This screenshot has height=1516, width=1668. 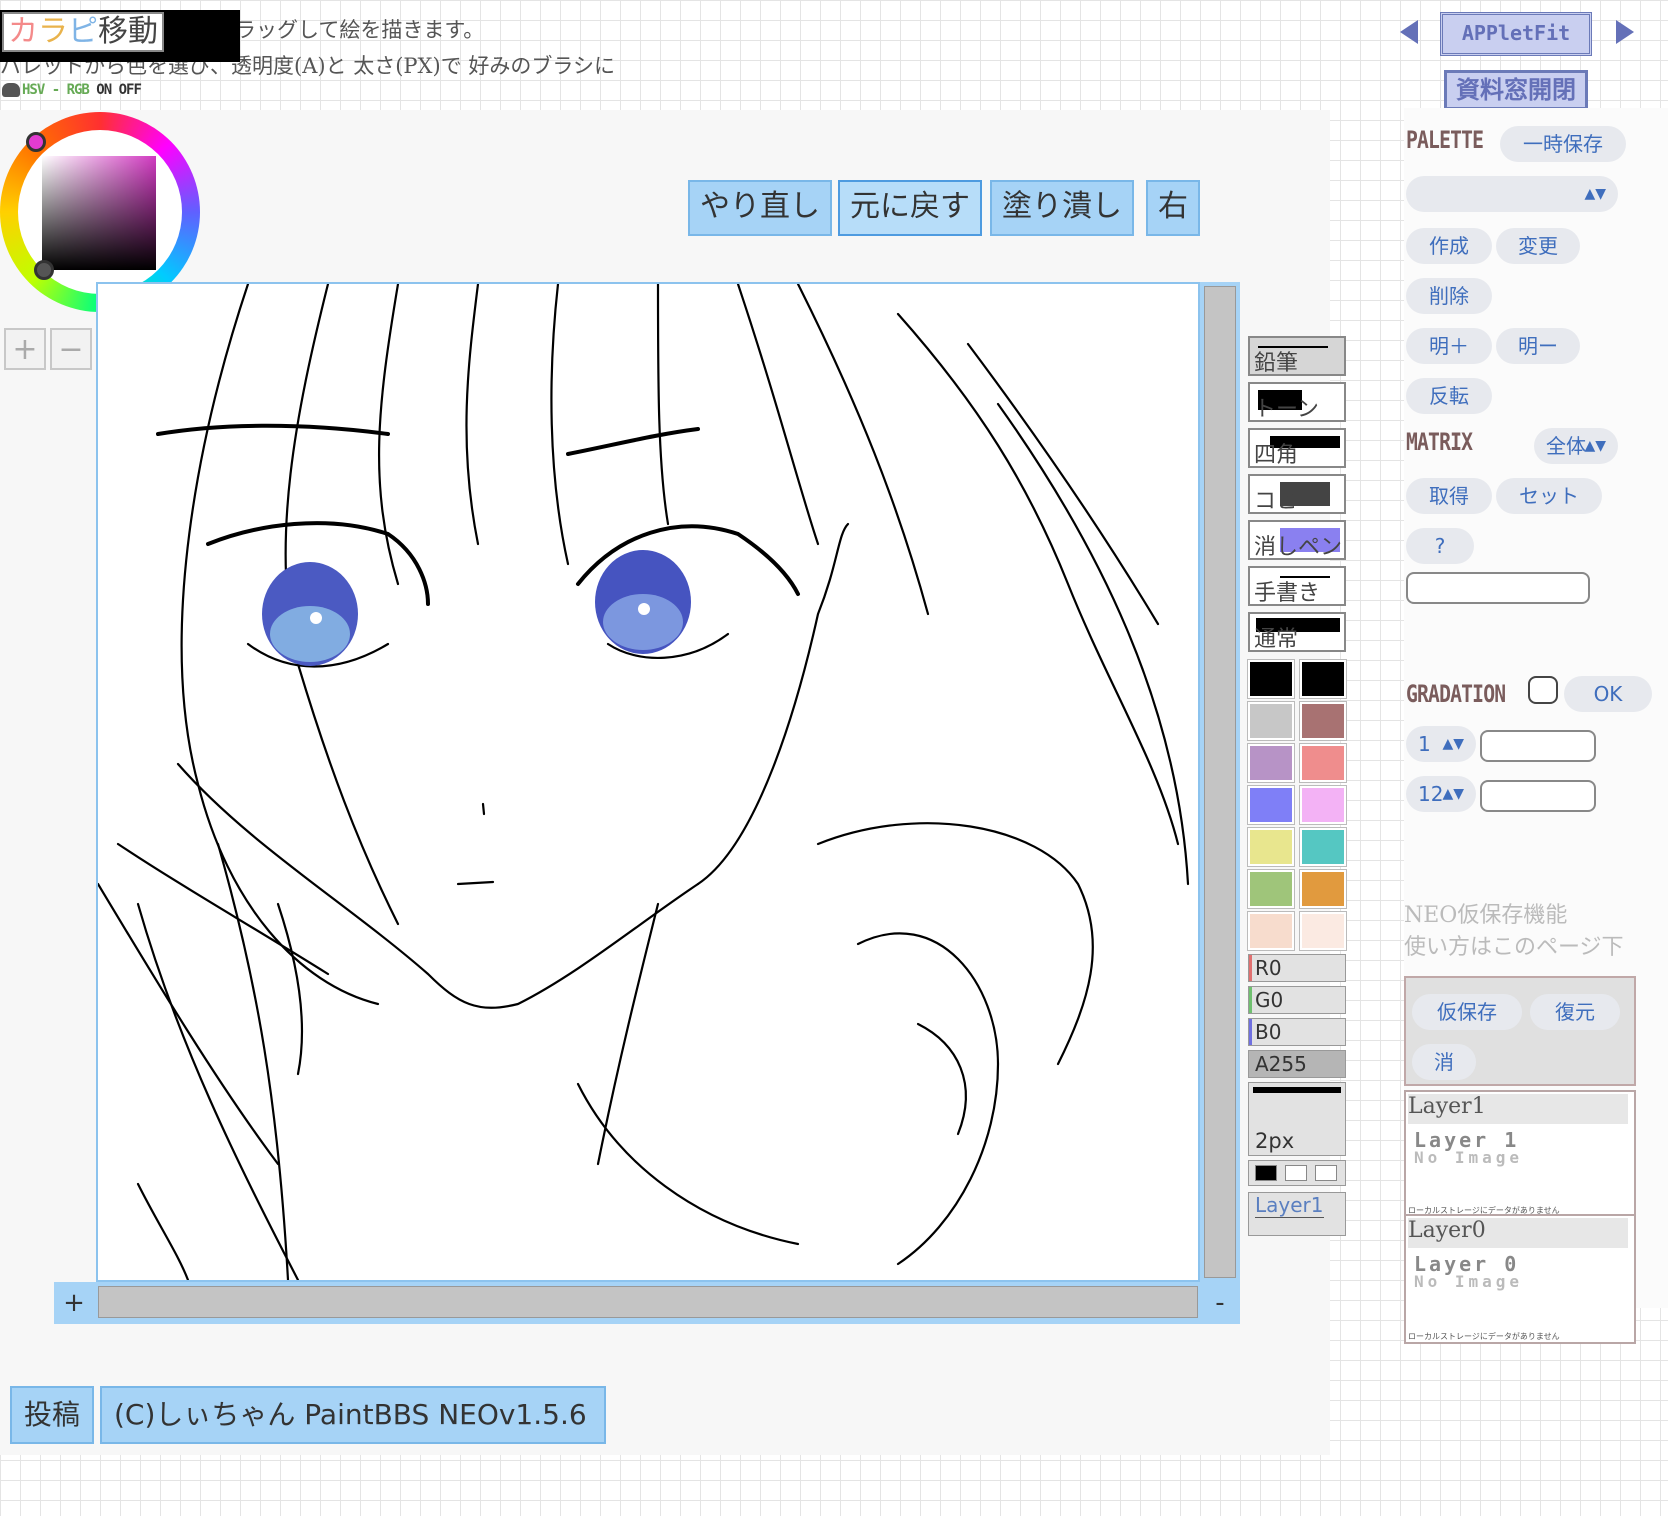 What do you see at coordinates (1297, 448) in the screenshot?
I see `tool-rect: 四角` at bounding box center [1297, 448].